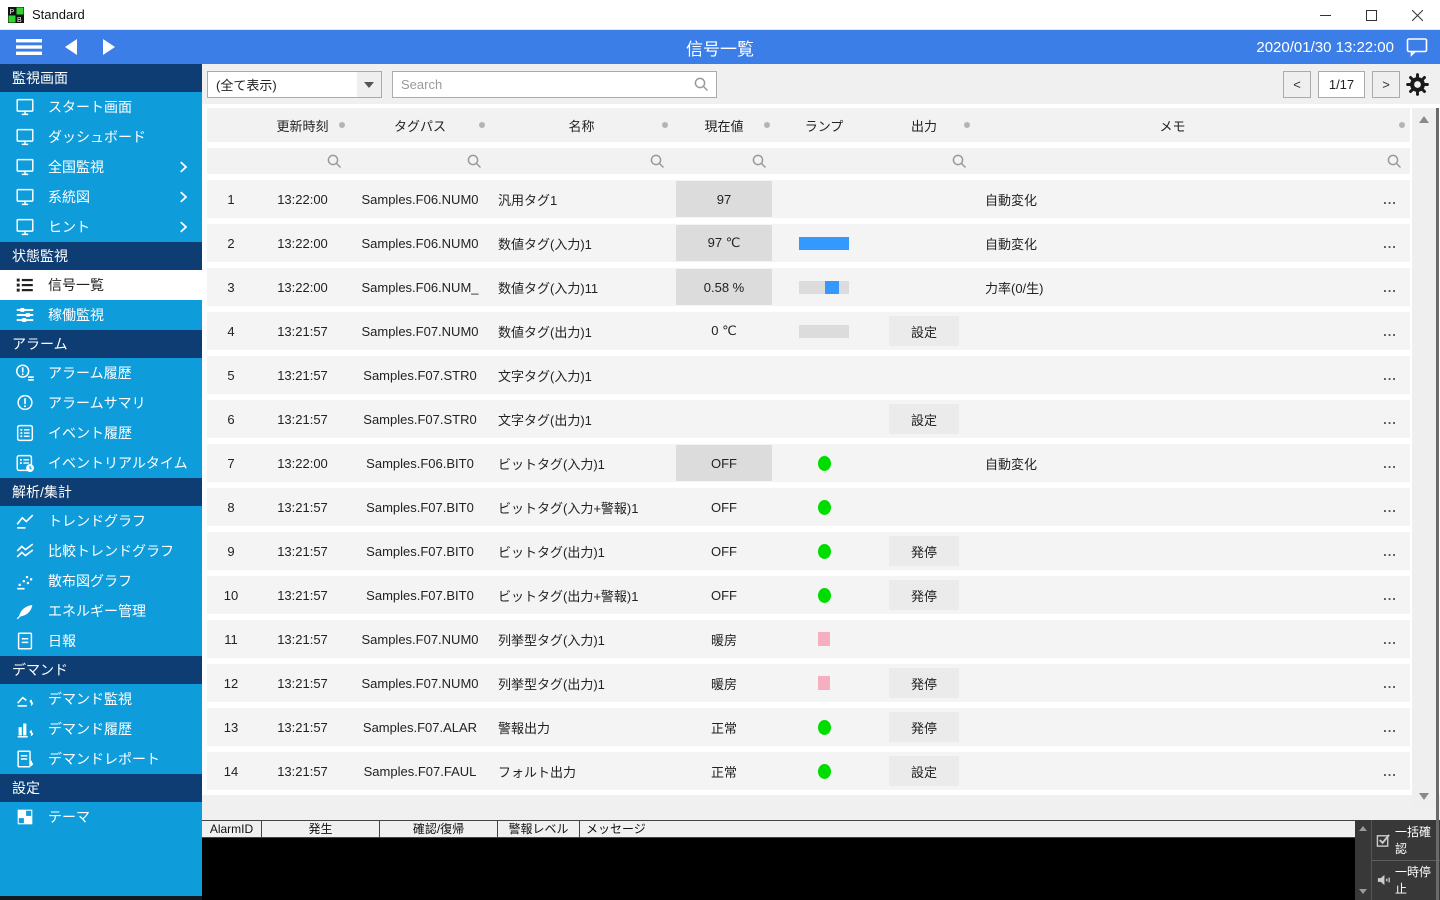 The height and width of the screenshot is (900, 1440). What do you see at coordinates (25, 581) in the screenshot?
I see `scatter-graph-icon` at bounding box center [25, 581].